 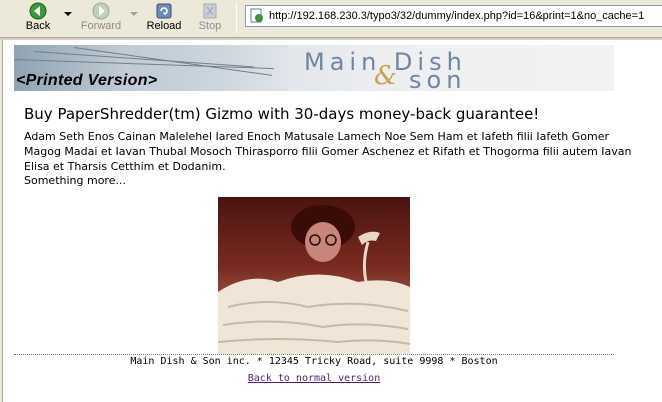 I want to click on back-to-normal-version-link: Back to normal version, so click(x=314, y=378).